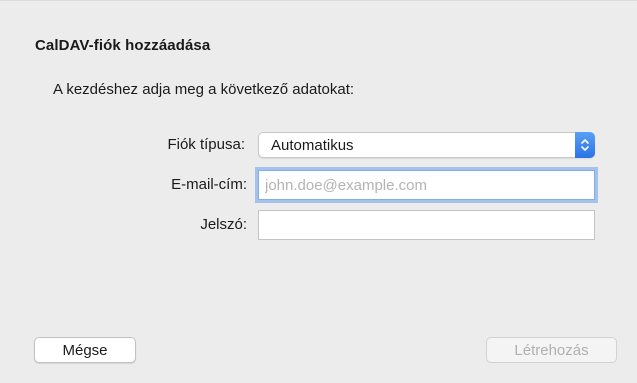 Image resolution: width=637 pixels, height=383 pixels. Describe the element at coordinates (206, 144) in the screenshot. I see `account-type-label: Fiók típusa:` at that location.